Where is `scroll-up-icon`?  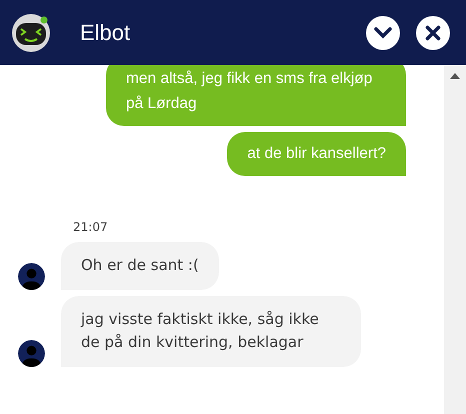
scroll-up-icon is located at coordinates (455, 76).